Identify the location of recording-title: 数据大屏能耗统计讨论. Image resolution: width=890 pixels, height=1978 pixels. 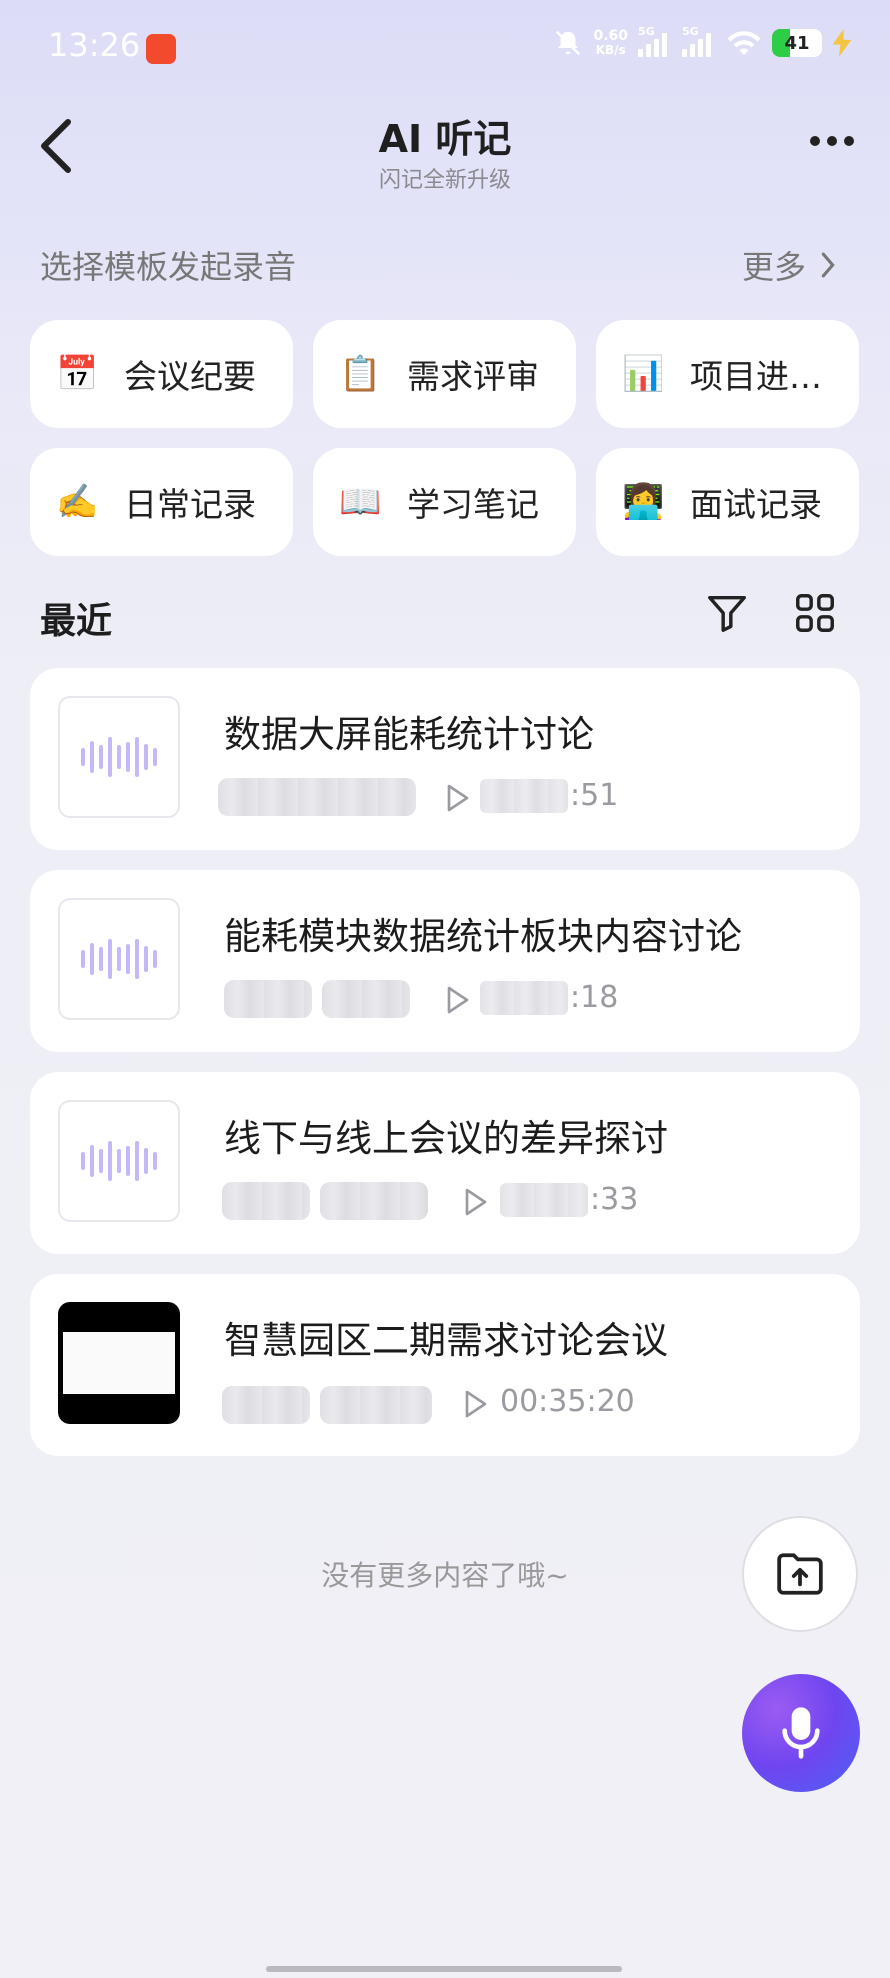
(409, 734).